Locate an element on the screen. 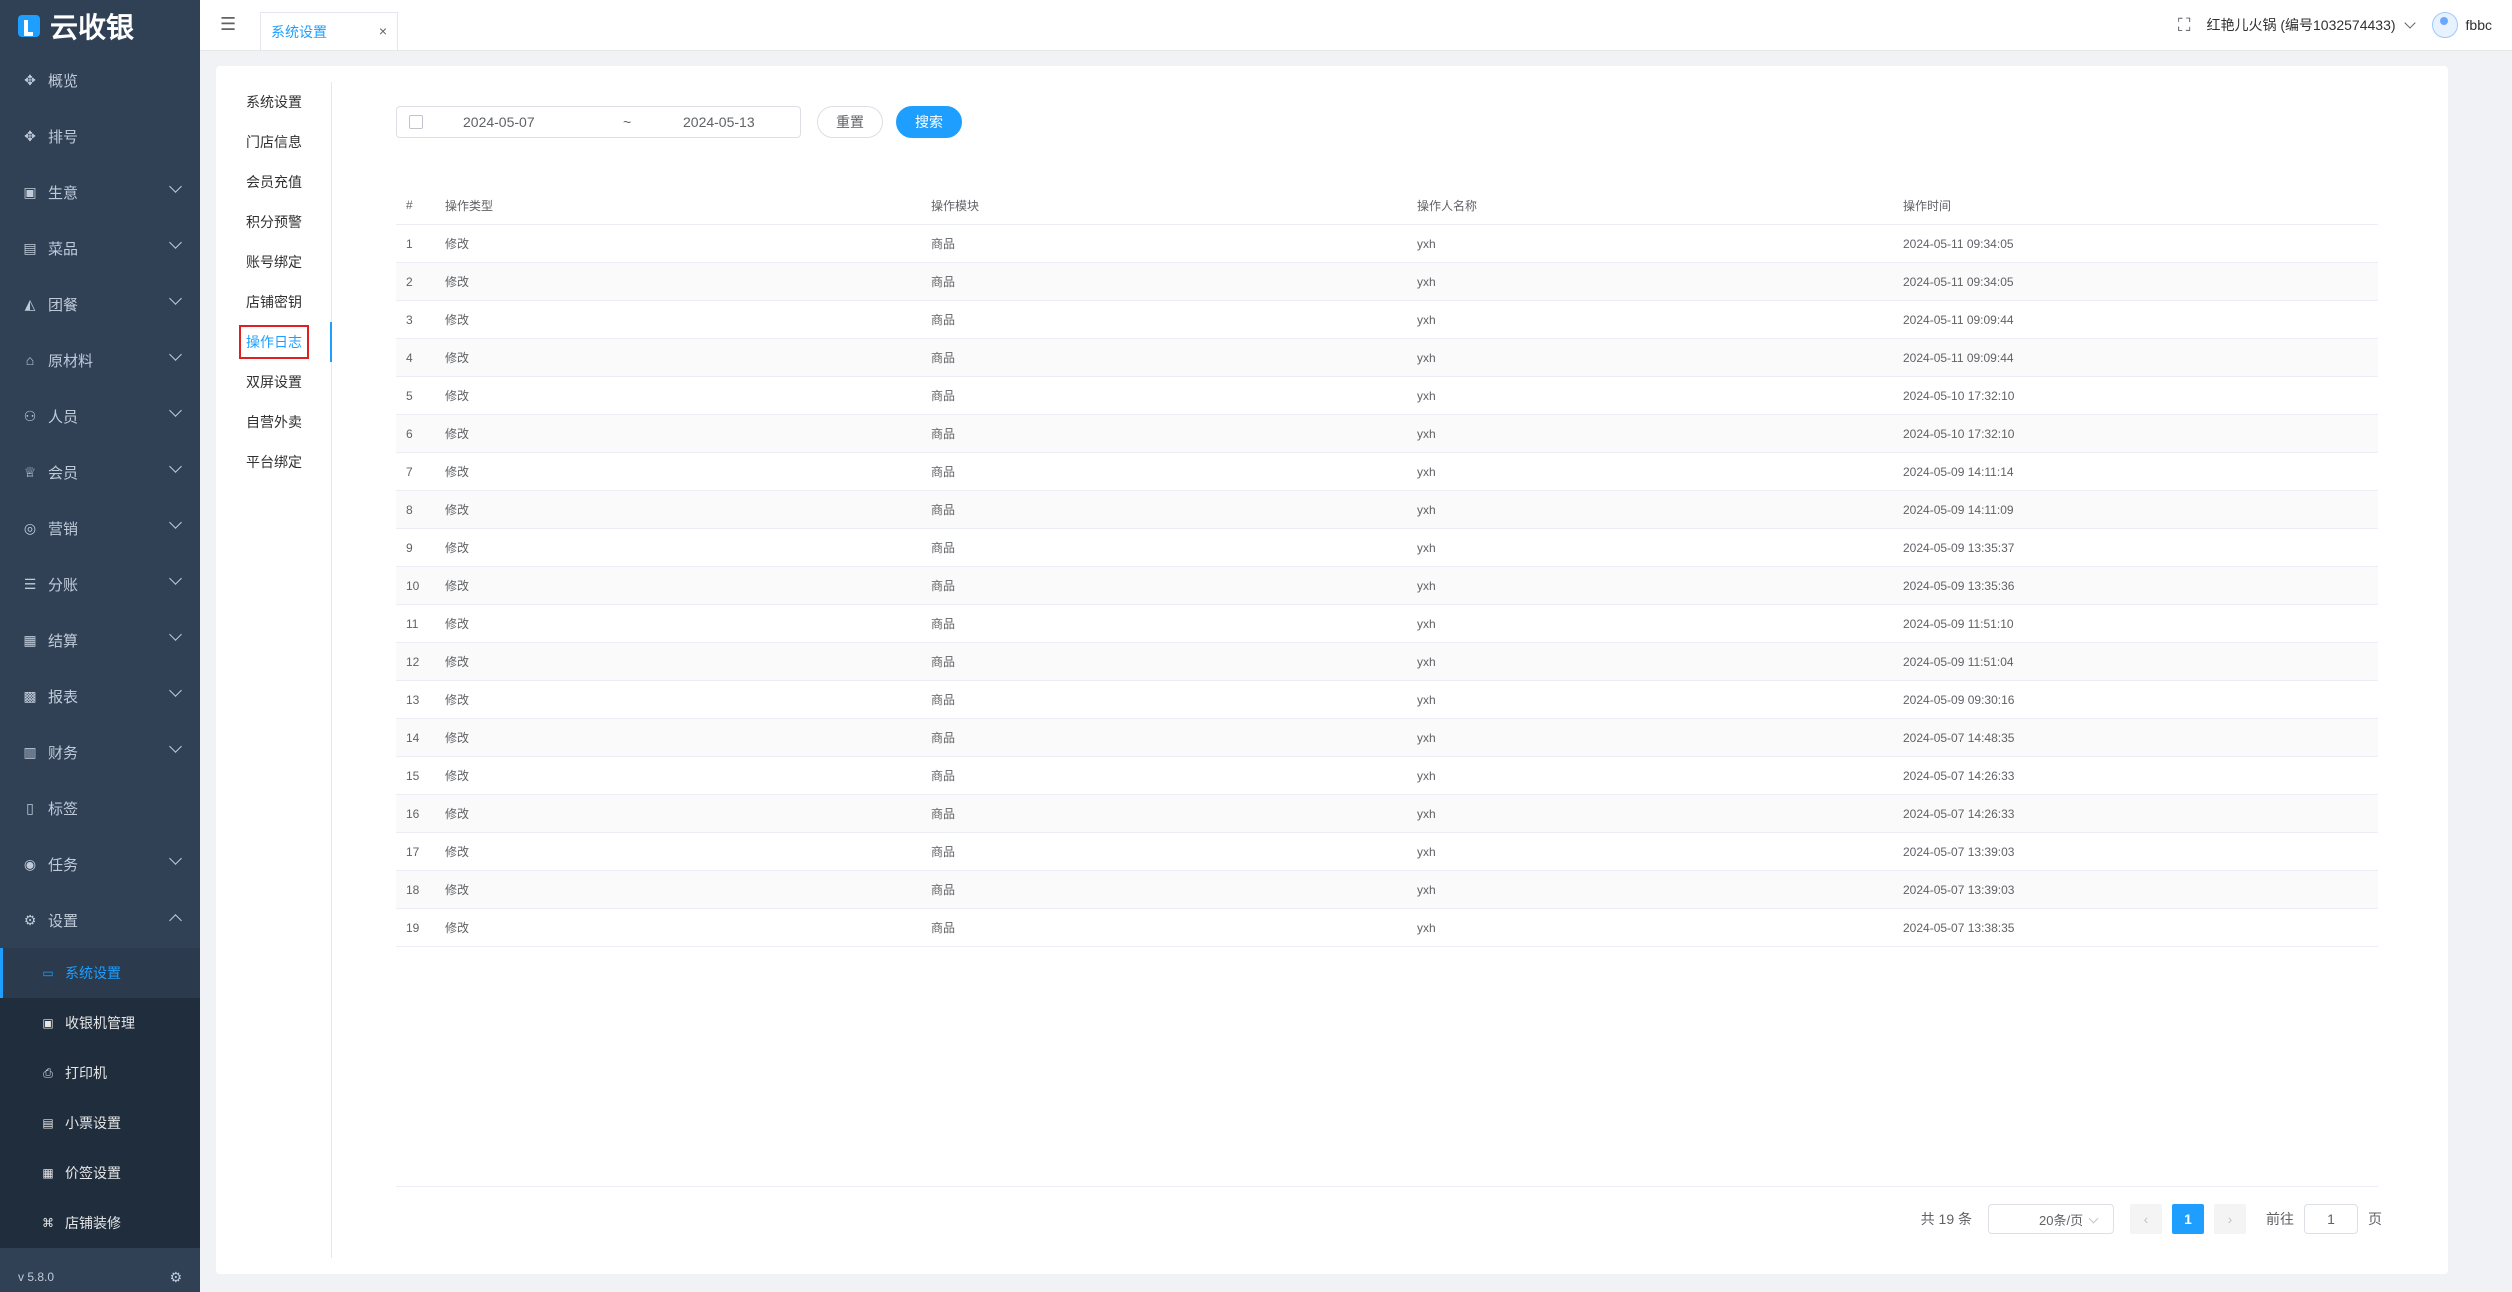 The height and width of the screenshot is (1292, 2512). end-date-input: 2024-05-13 is located at coordinates (719, 122).